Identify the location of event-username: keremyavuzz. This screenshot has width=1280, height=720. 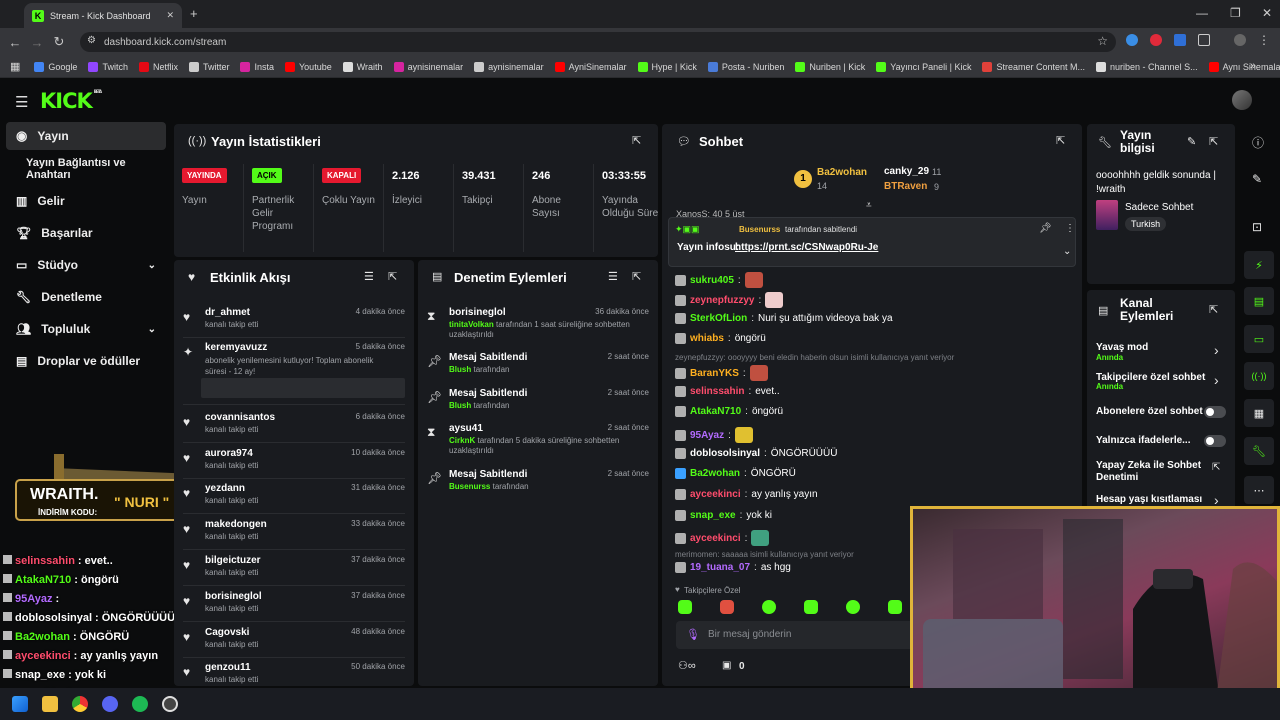
(236, 347).